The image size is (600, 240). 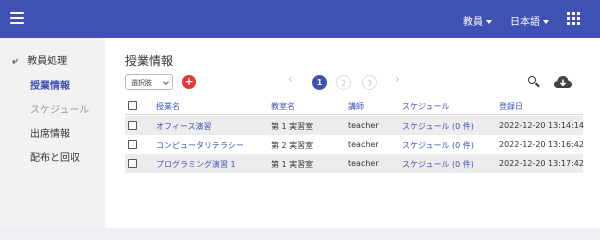 What do you see at coordinates (541, 163) in the screenshot?
I see `registered-date: 2022-12-20 13:17:42` at bounding box center [541, 163].